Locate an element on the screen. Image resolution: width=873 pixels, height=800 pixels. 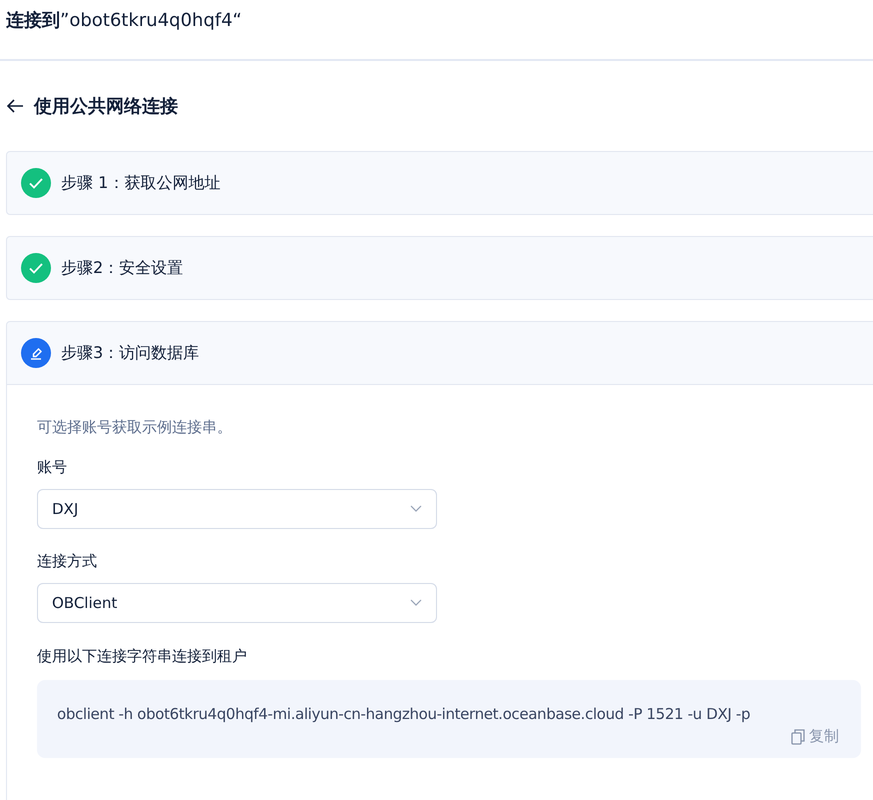
page-title: 连接到”obot6tkru4q0hqf4“ is located at coordinates (124, 20).